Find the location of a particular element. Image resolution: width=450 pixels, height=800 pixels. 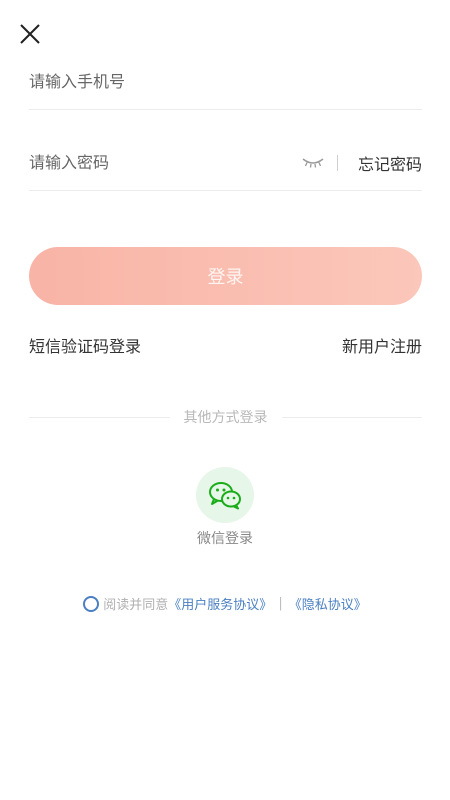

agreement-radio is located at coordinates (91, 603).